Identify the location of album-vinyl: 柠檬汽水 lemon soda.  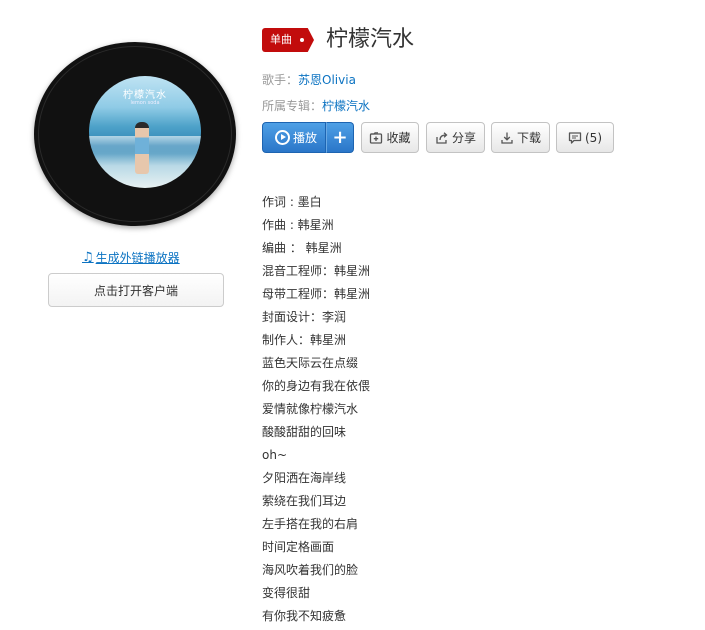
(135, 134).